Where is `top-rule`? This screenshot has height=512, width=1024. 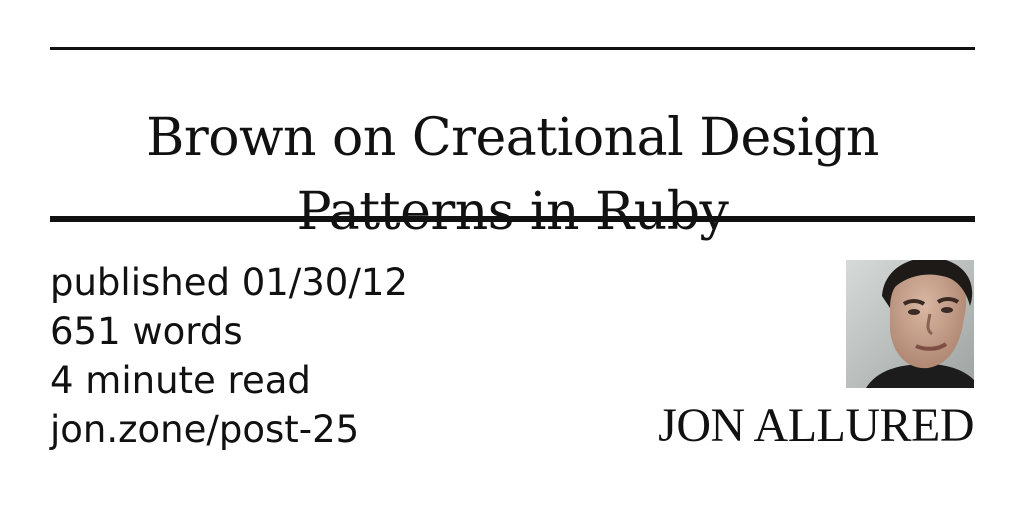 top-rule is located at coordinates (512, 48).